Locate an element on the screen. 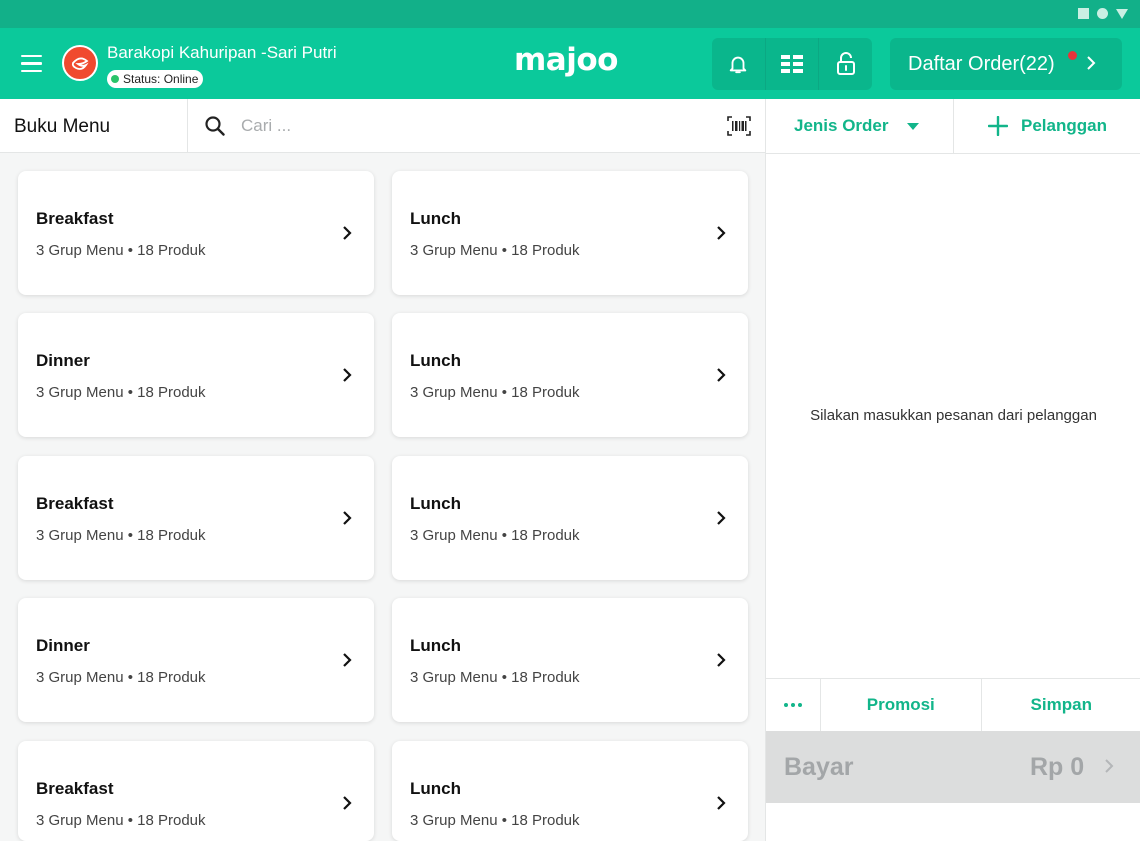 The height and width of the screenshot is (841, 1140). plus-icon is located at coordinates (998, 126).